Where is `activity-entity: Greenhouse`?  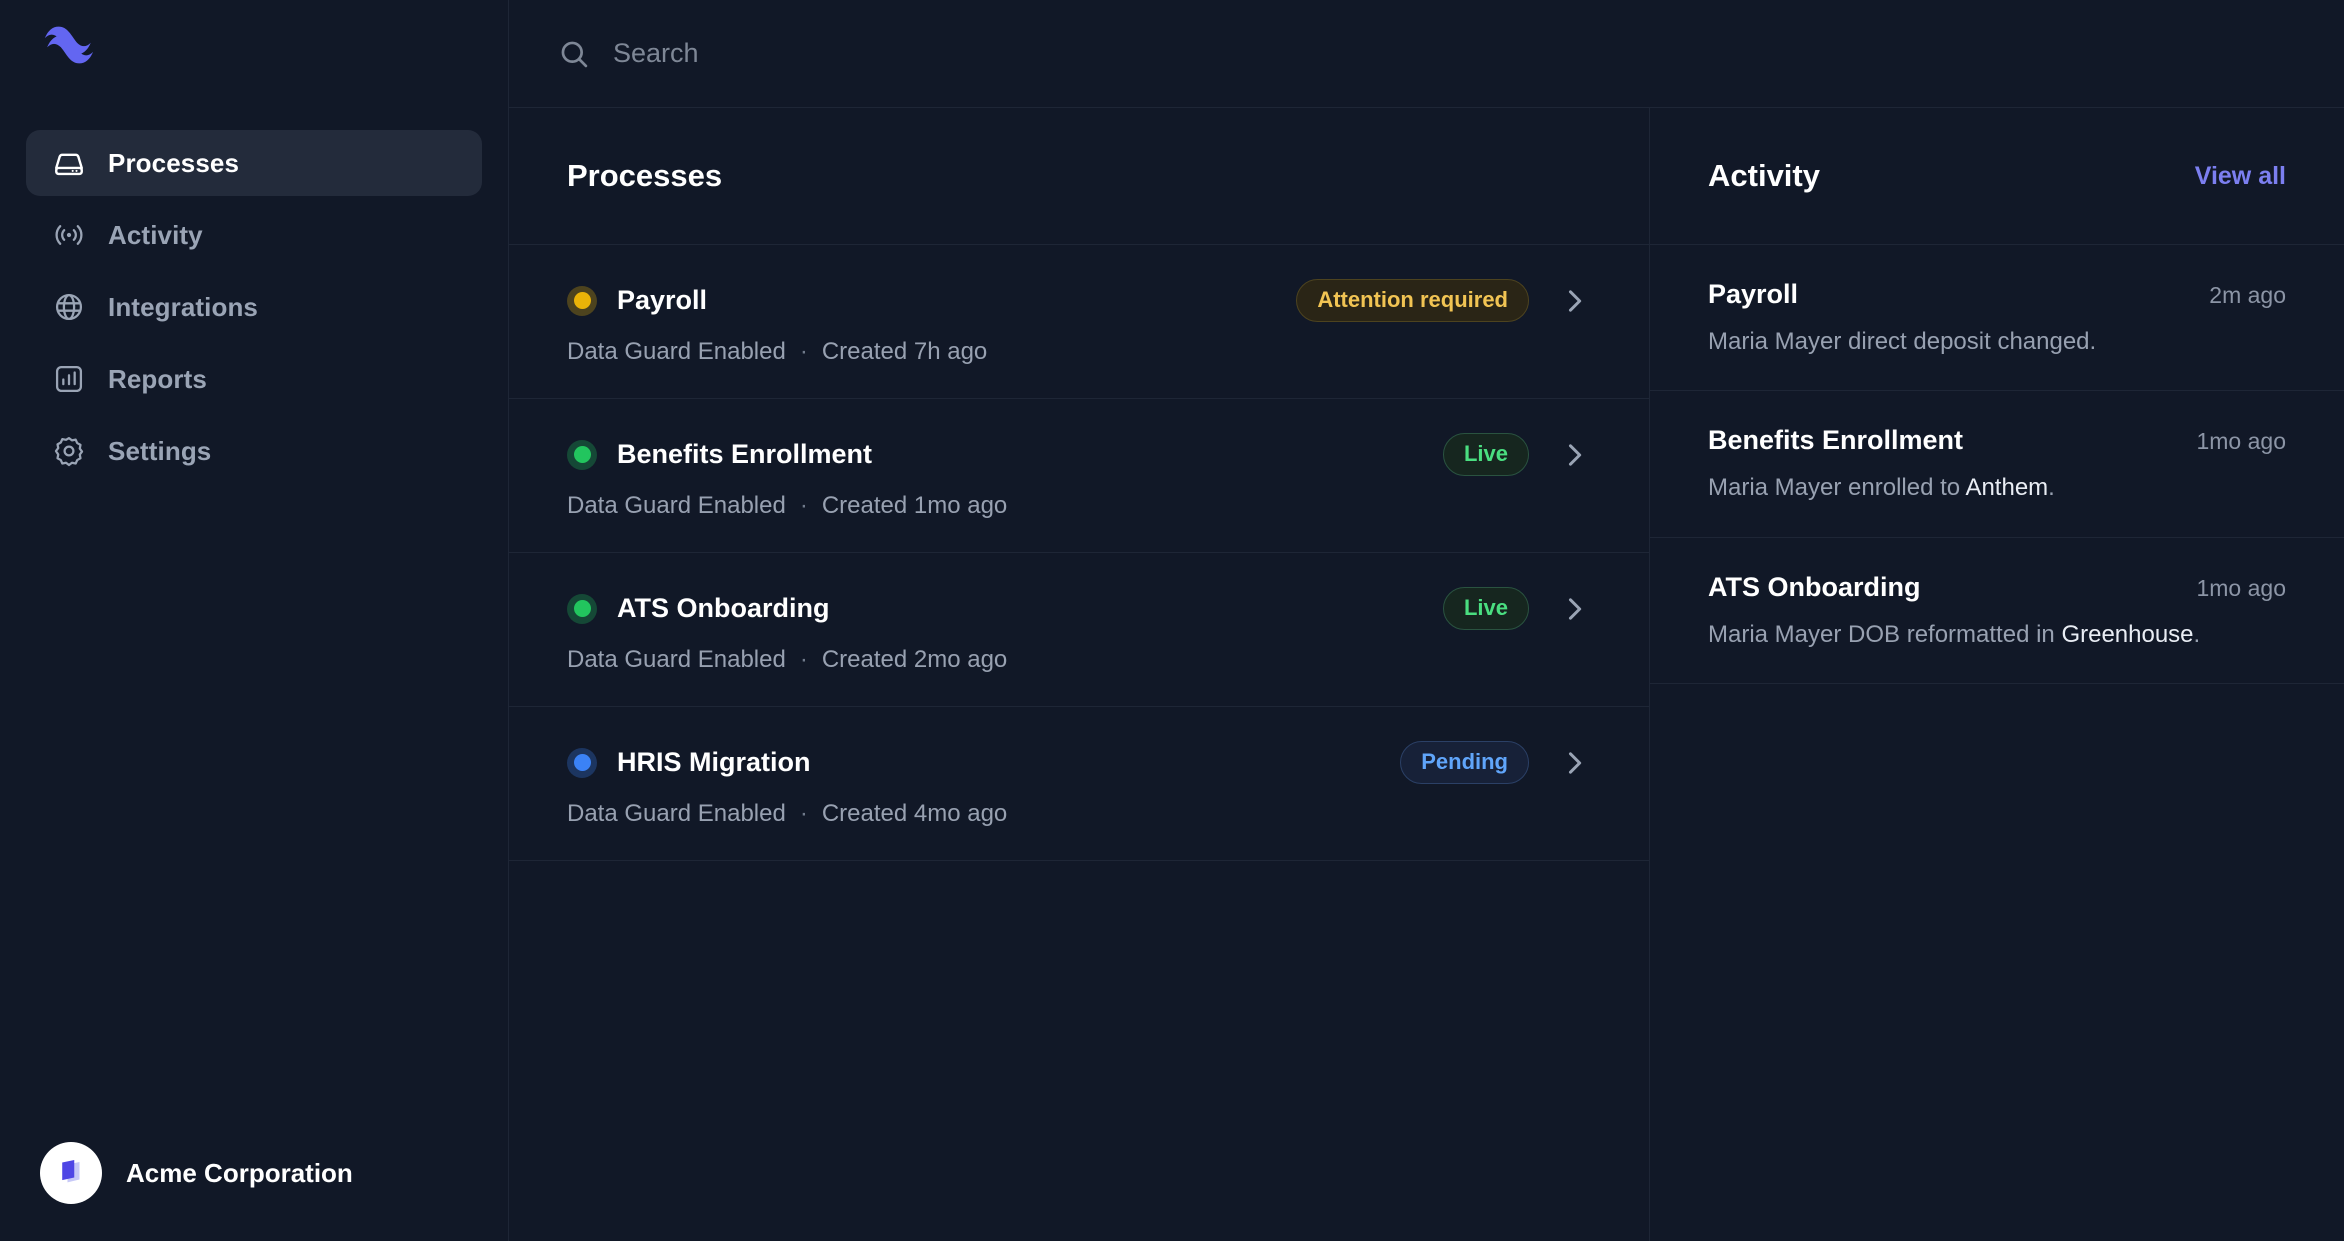 activity-entity: Greenhouse is located at coordinates (2127, 634).